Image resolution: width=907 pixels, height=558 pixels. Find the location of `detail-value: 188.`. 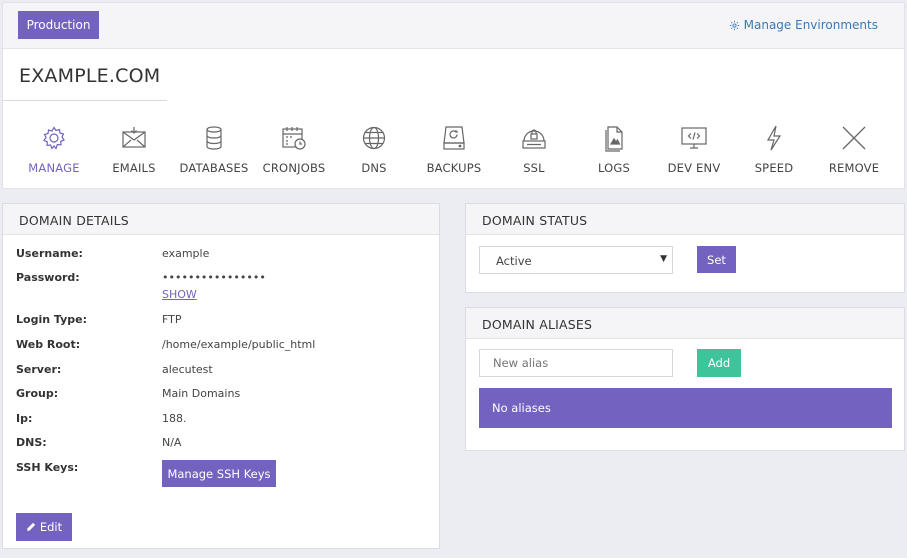

detail-value: 188. is located at coordinates (174, 418).